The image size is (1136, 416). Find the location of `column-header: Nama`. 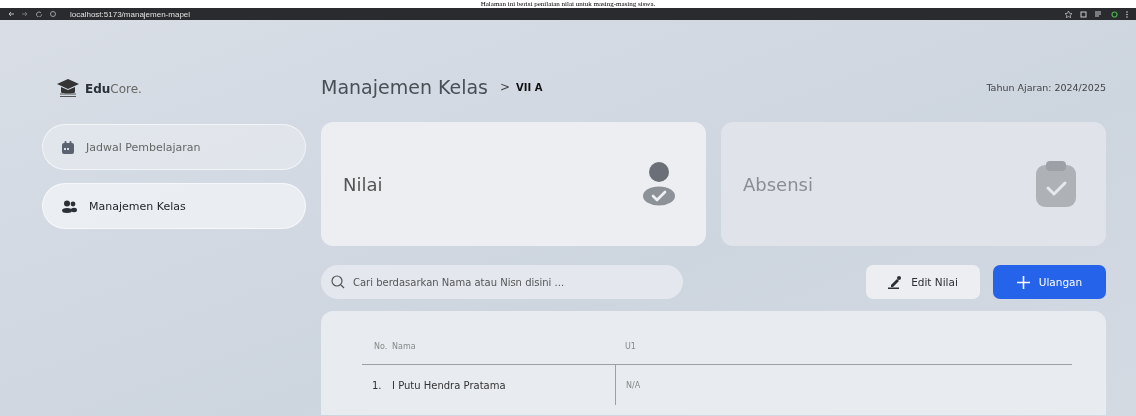

column-header: Nama is located at coordinates (404, 346).